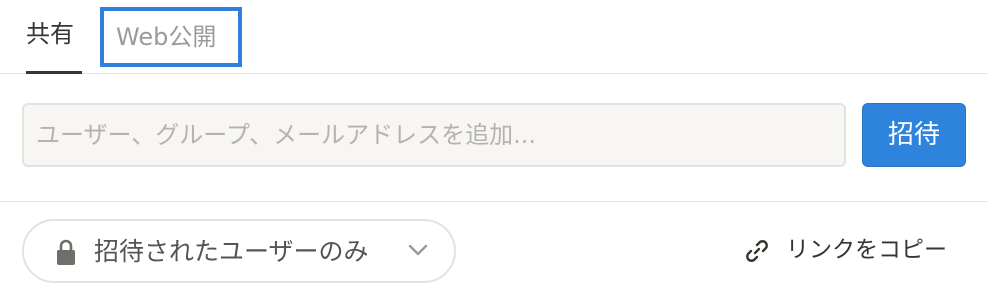  Describe the element at coordinates (418, 250) in the screenshot. I see `chevron-down-icon` at that location.